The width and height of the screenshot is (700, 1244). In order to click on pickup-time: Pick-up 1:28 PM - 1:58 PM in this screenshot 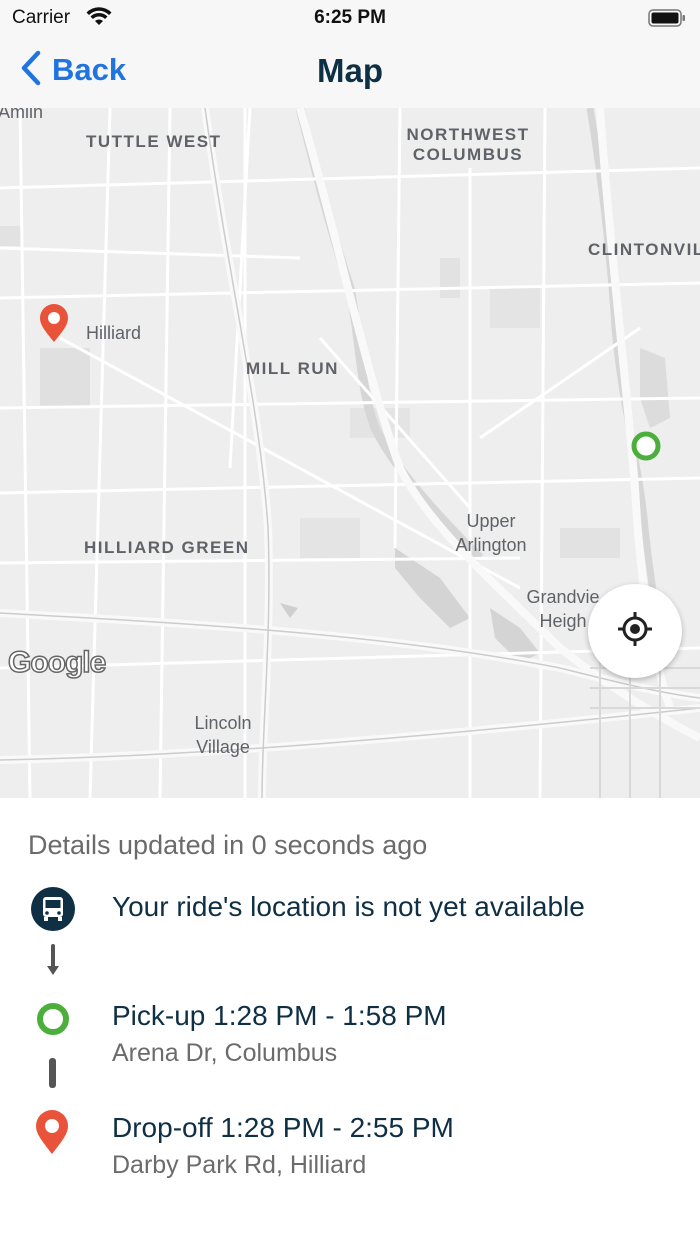, I will do `click(279, 1015)`.